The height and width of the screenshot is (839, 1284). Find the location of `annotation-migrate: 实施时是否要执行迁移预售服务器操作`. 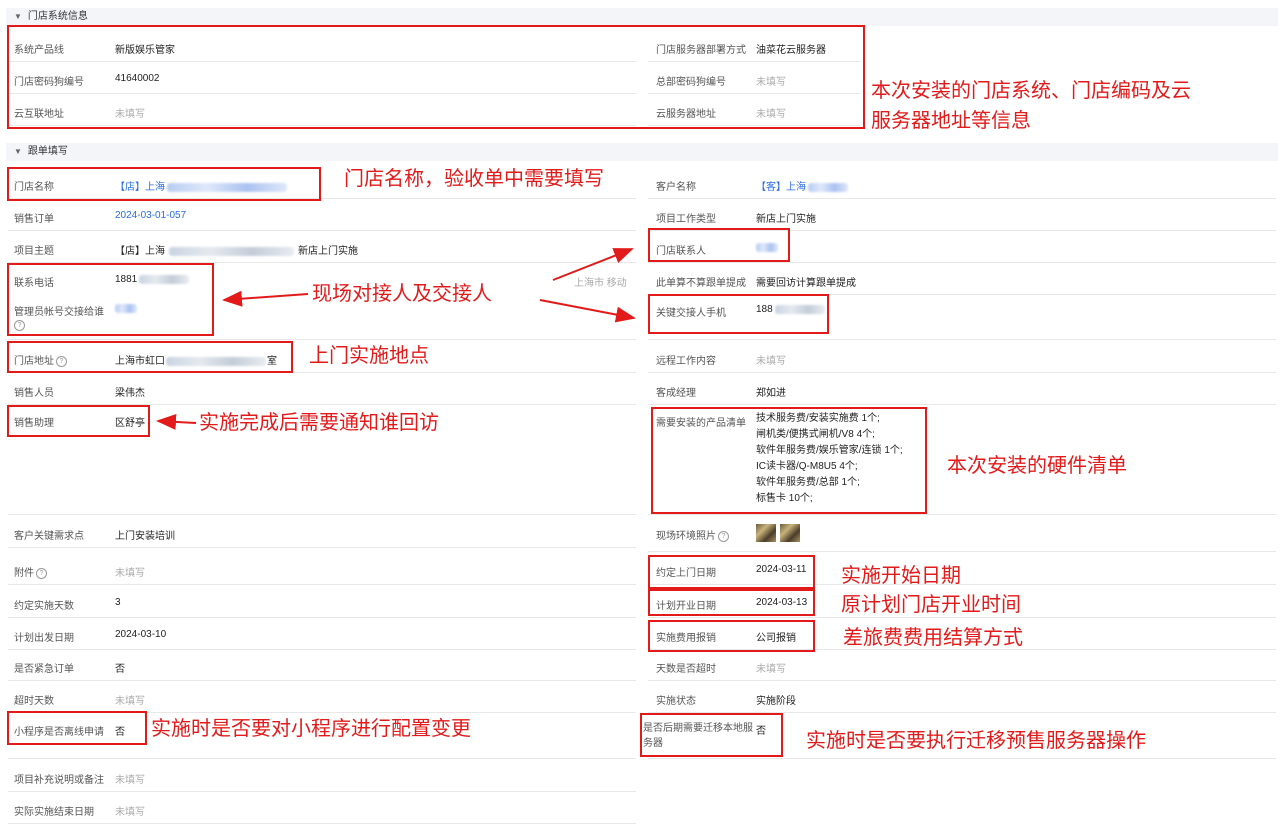

annotation-migrate: 实施时是否要执行迁移预售服务器操作 is located at coordinates (976, 740).